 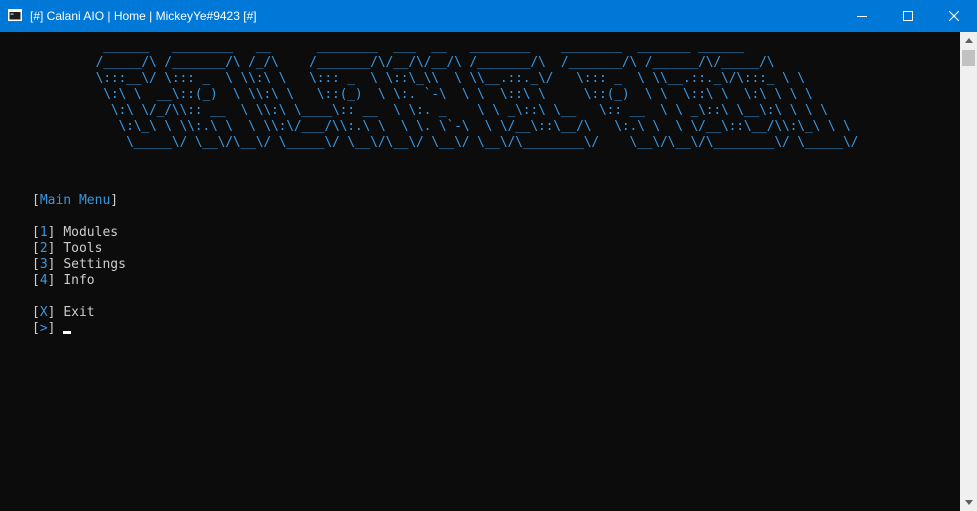 I want to click on scroll-up-button, so click(x=968, y=40).